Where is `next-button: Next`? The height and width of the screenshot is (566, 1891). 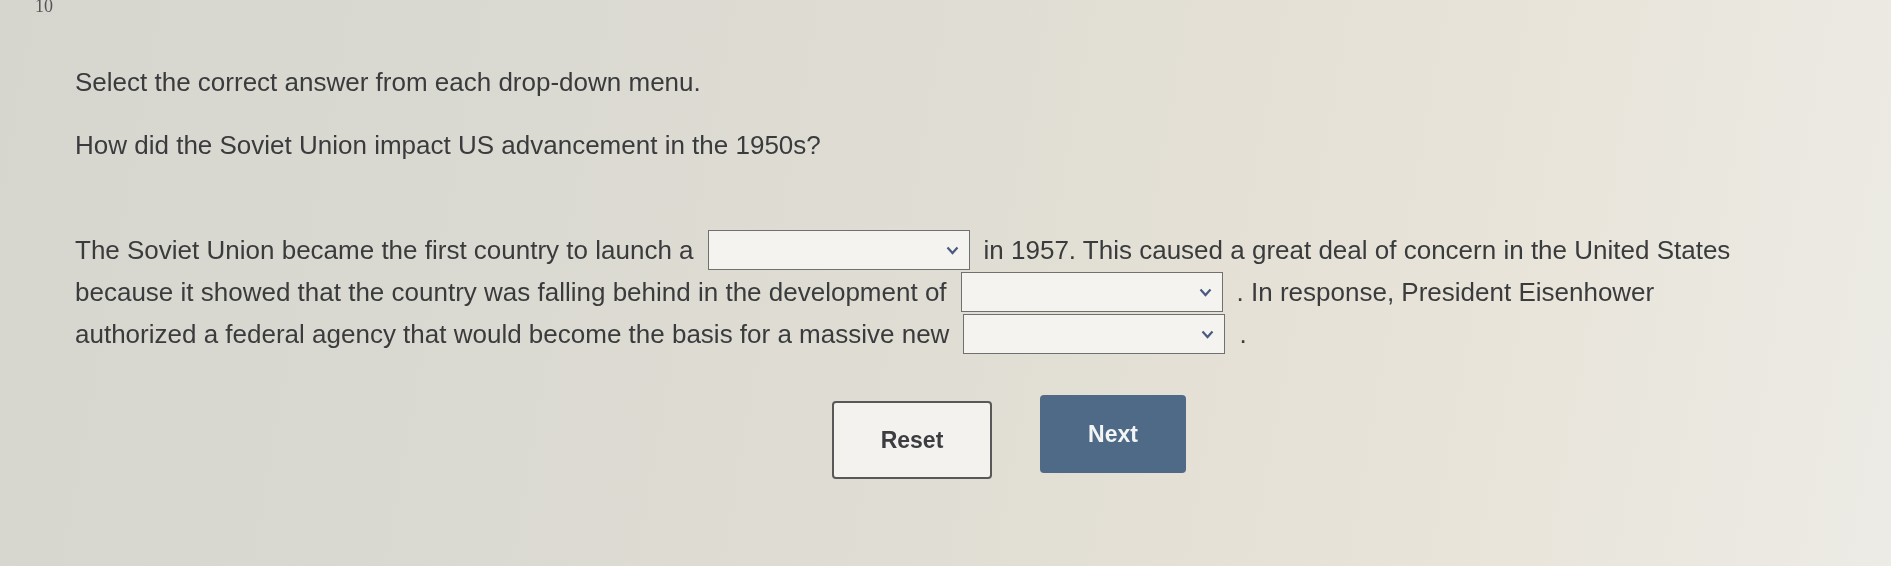 next-button: Next is located at coordinates (1113, 434).